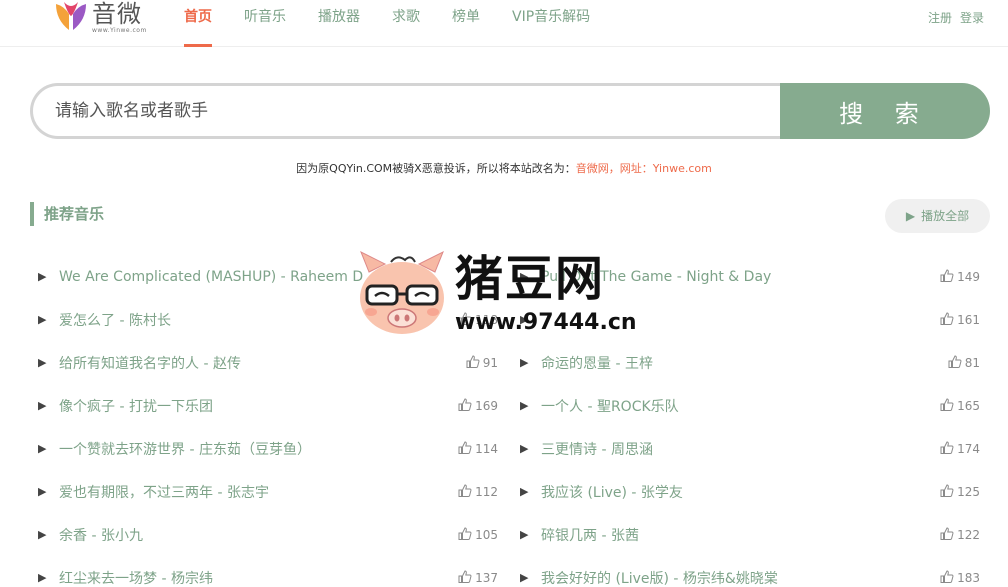 The image size is (1008, 587). Describe the element at coordinates (610, 406) in the screenshot. I see `song-title: 一个人 - 聖ROCK乐队` at that location.